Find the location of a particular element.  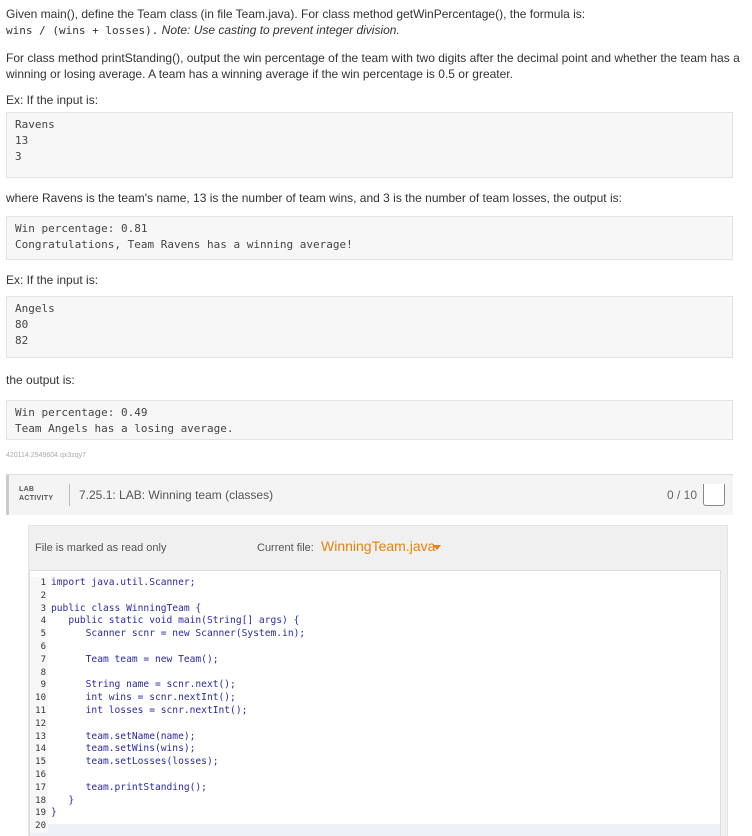

lab-badge-line: ACTIVITY is located at coordinates (36, 498).